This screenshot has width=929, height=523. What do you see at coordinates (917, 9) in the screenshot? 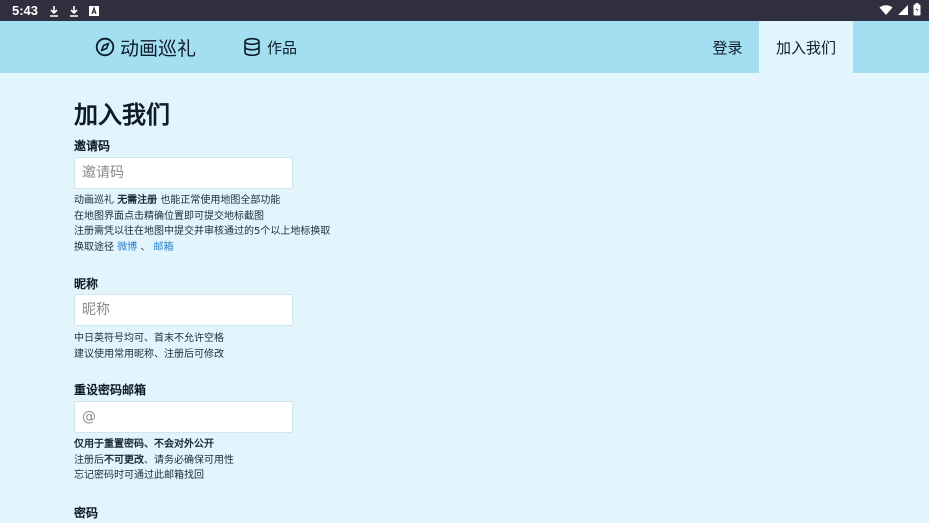
I see `battery-icon` at bounding box center [917, 9].